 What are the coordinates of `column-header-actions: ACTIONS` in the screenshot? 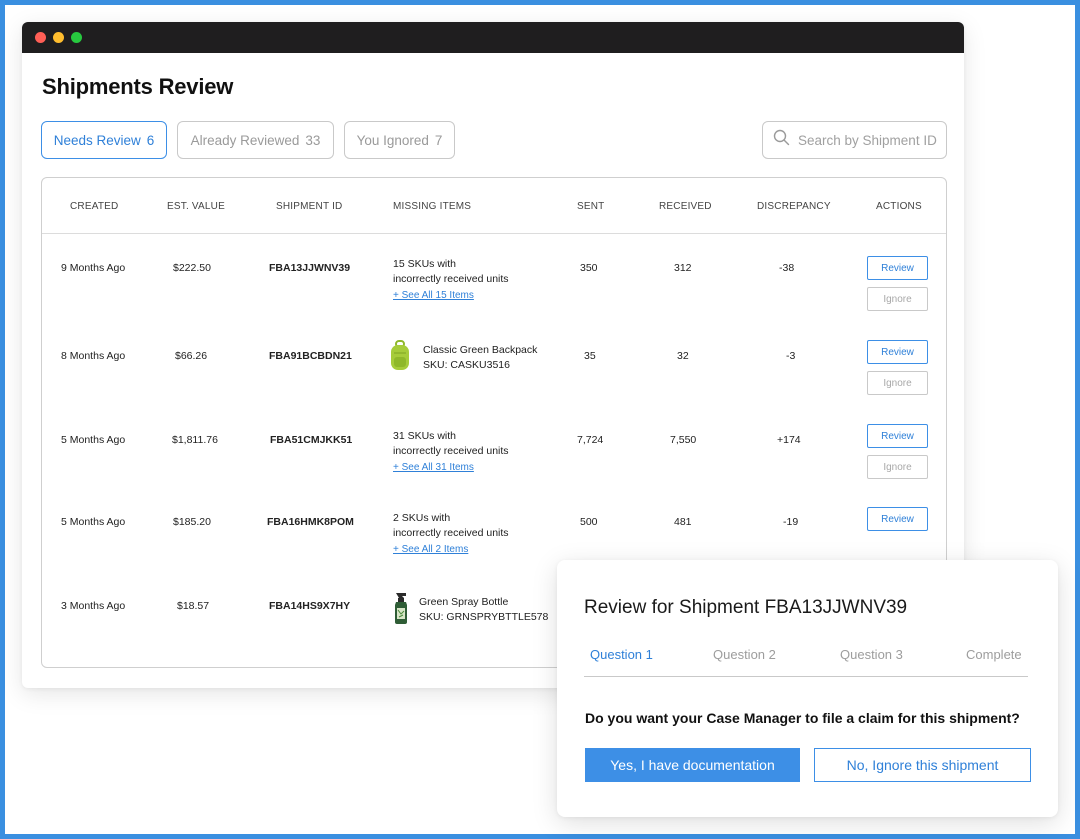 It's located at (899, 206).